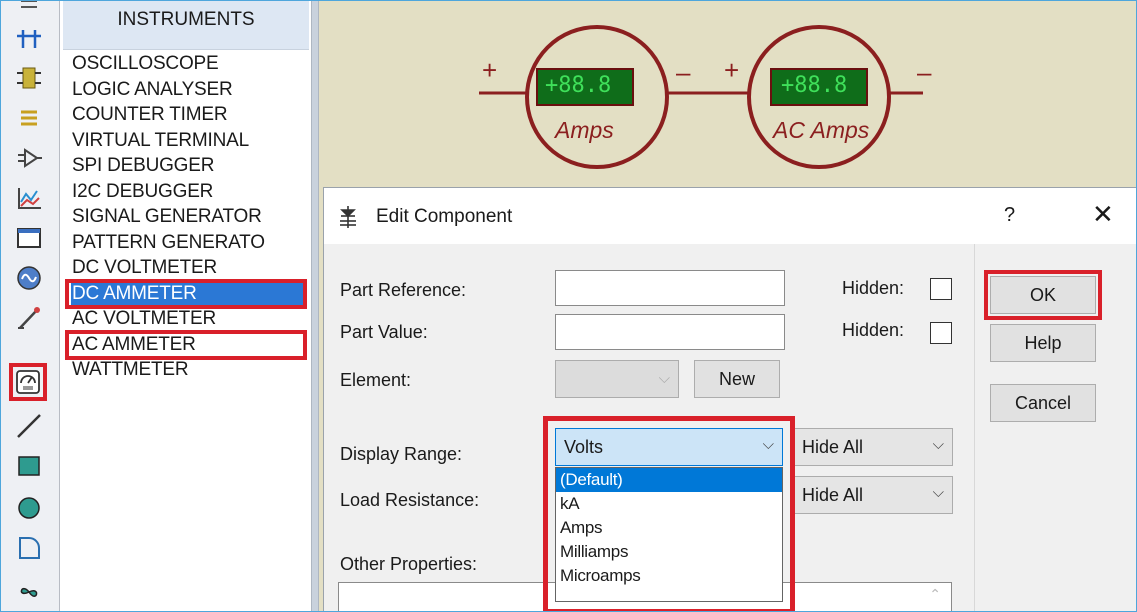 The width and height of the screenshot is (1137, 612). What do you see at coordinates (873, 447) in the screenshot?
I see `display-range-visibility-select: Hide All ⌵` at bounding box center [873, 447].